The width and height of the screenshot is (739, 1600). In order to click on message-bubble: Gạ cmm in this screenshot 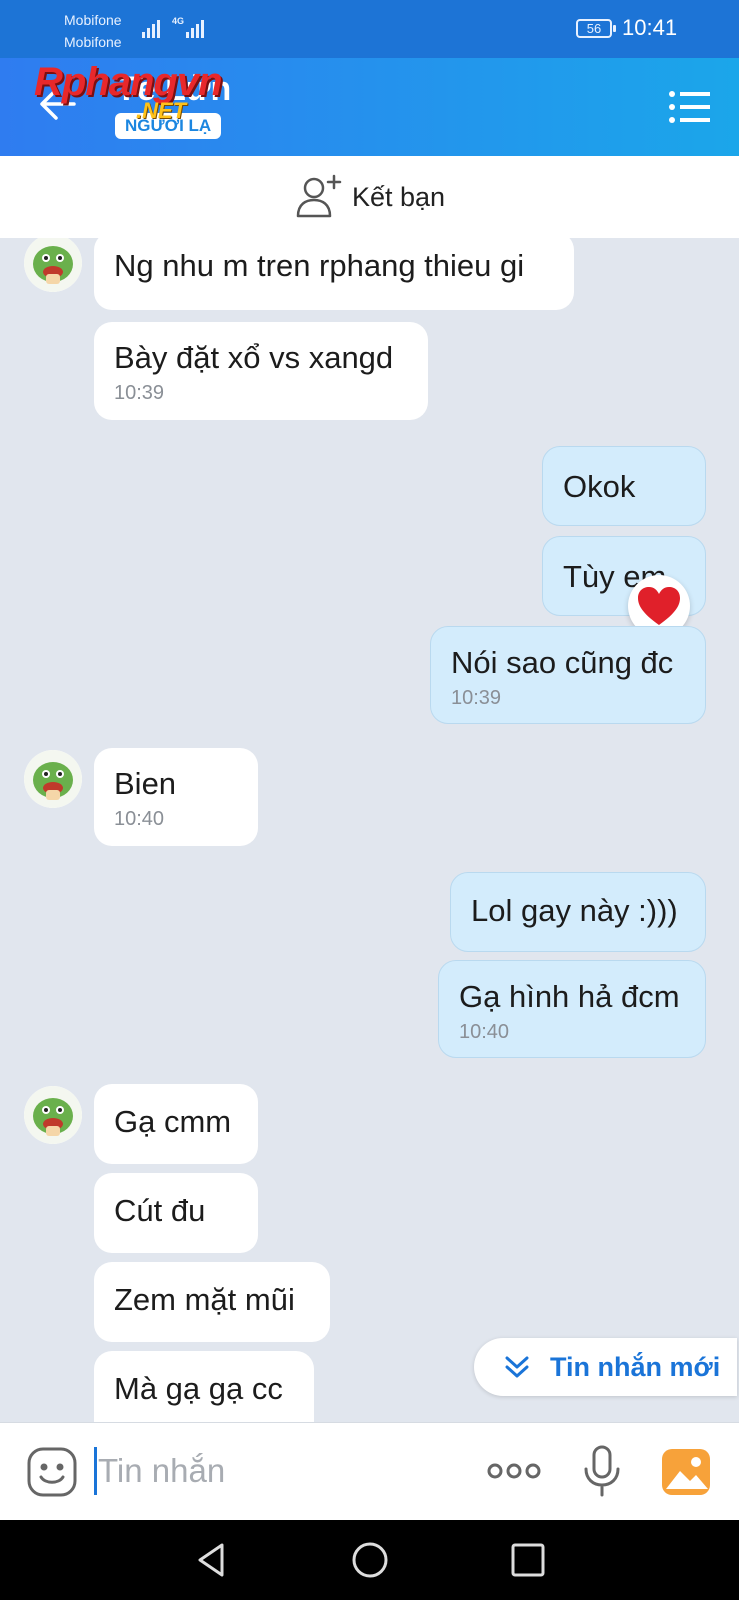, I will do `click(176, 1124)`.